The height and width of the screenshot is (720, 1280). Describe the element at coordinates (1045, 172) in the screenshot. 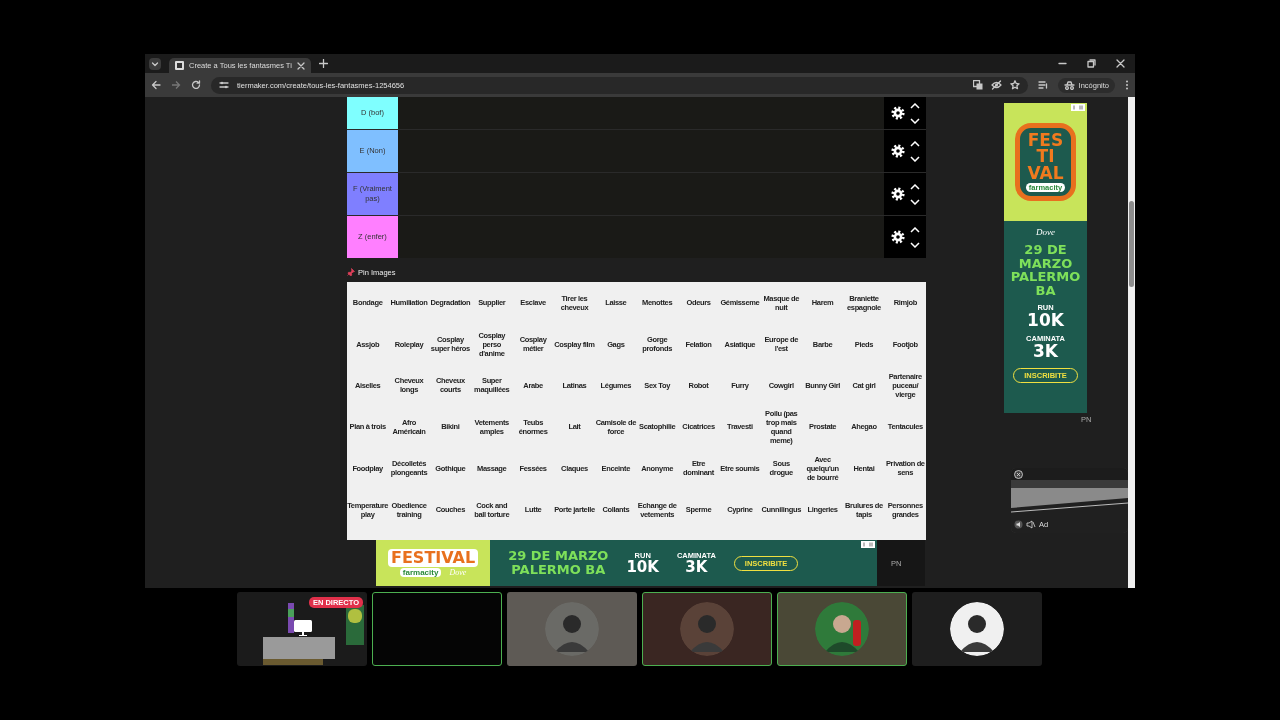

I see `ad-headline: VAL` at that location.